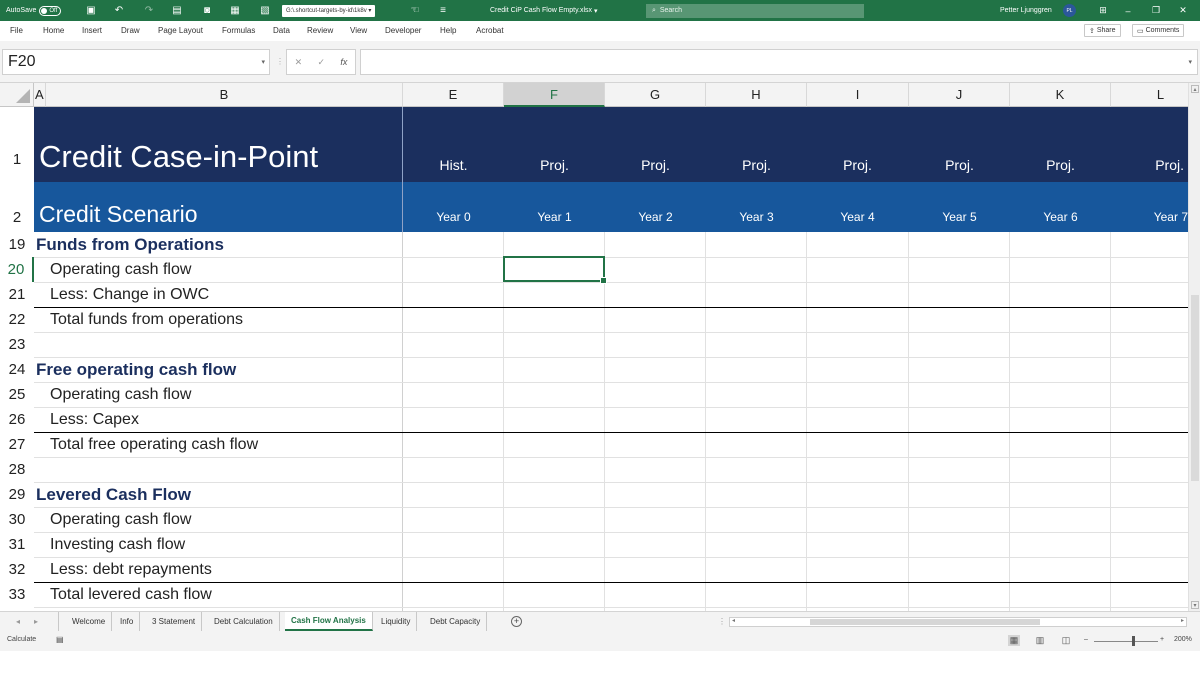  What do you see at coordinates (40, 95) in the screenshot?
I see `column-header-a: A` at bounding box center [40, 95].